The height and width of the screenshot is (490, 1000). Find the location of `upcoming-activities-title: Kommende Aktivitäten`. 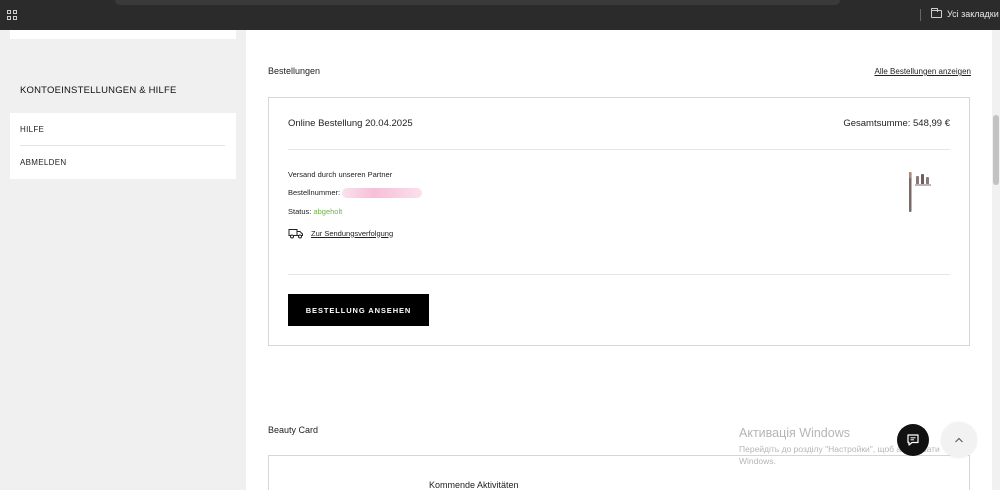

upcoming-activities-title: Kommende Aktivitäten is located at coordinates (474, 485).